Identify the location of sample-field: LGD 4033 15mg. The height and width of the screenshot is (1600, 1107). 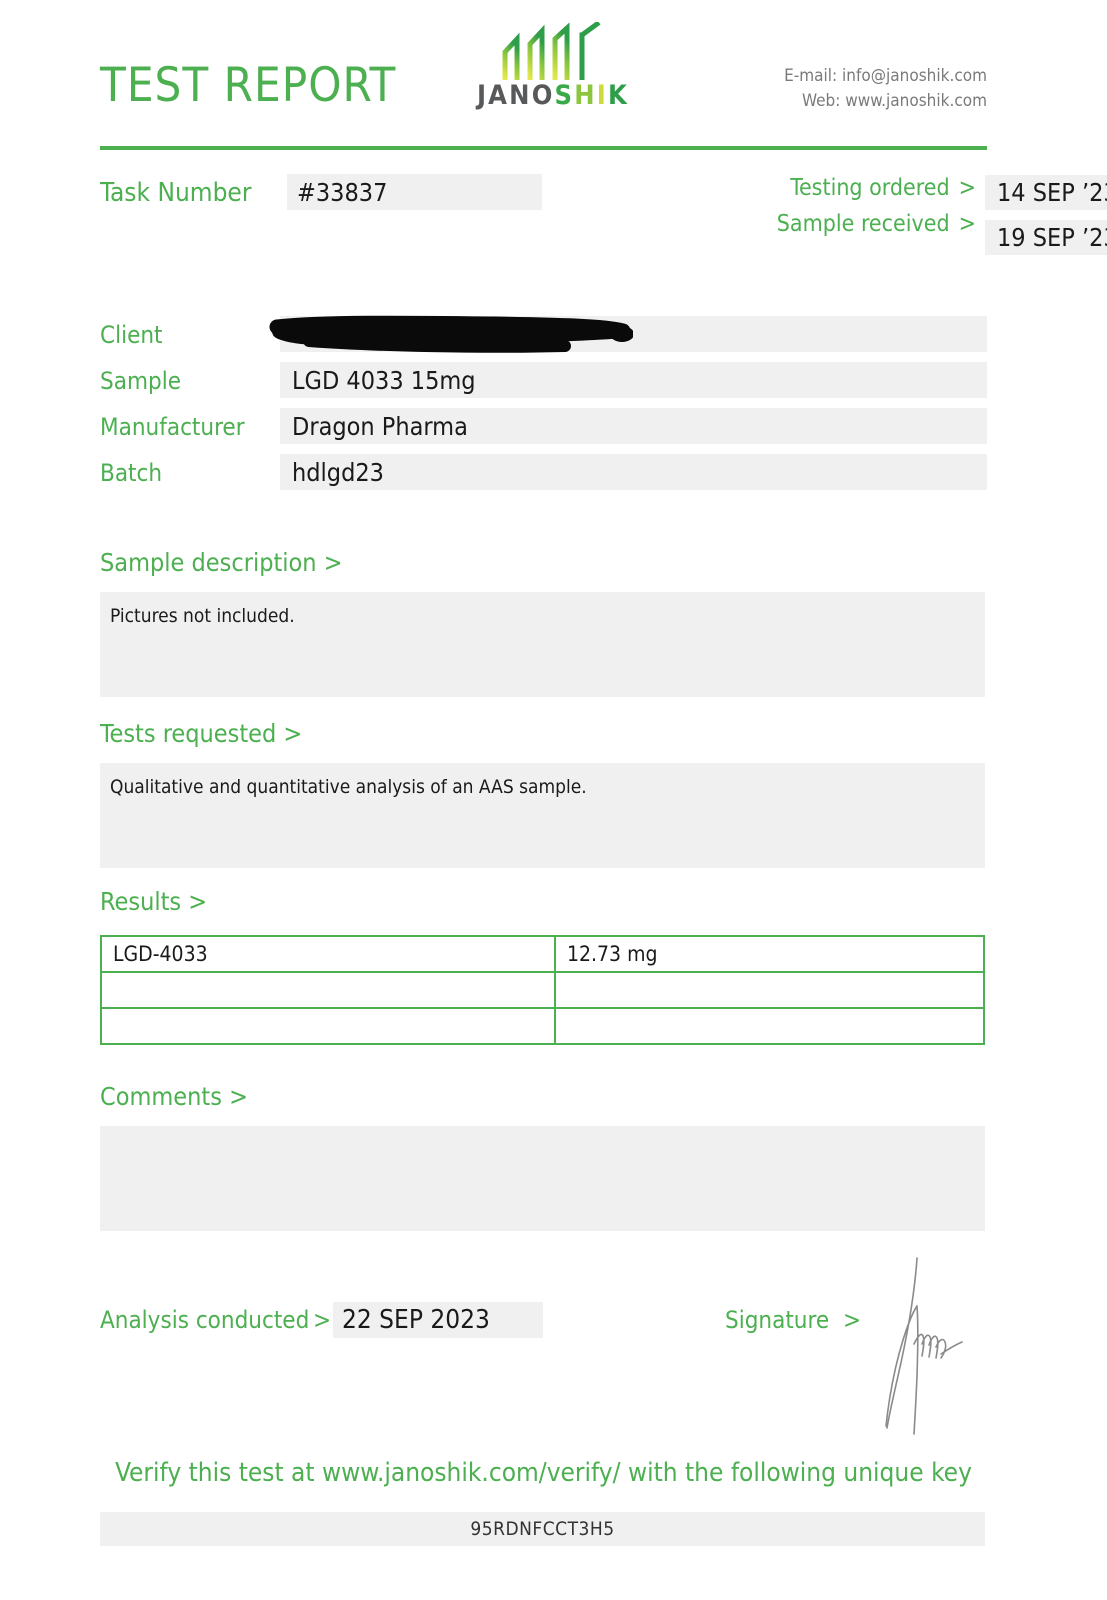
(633, 380).